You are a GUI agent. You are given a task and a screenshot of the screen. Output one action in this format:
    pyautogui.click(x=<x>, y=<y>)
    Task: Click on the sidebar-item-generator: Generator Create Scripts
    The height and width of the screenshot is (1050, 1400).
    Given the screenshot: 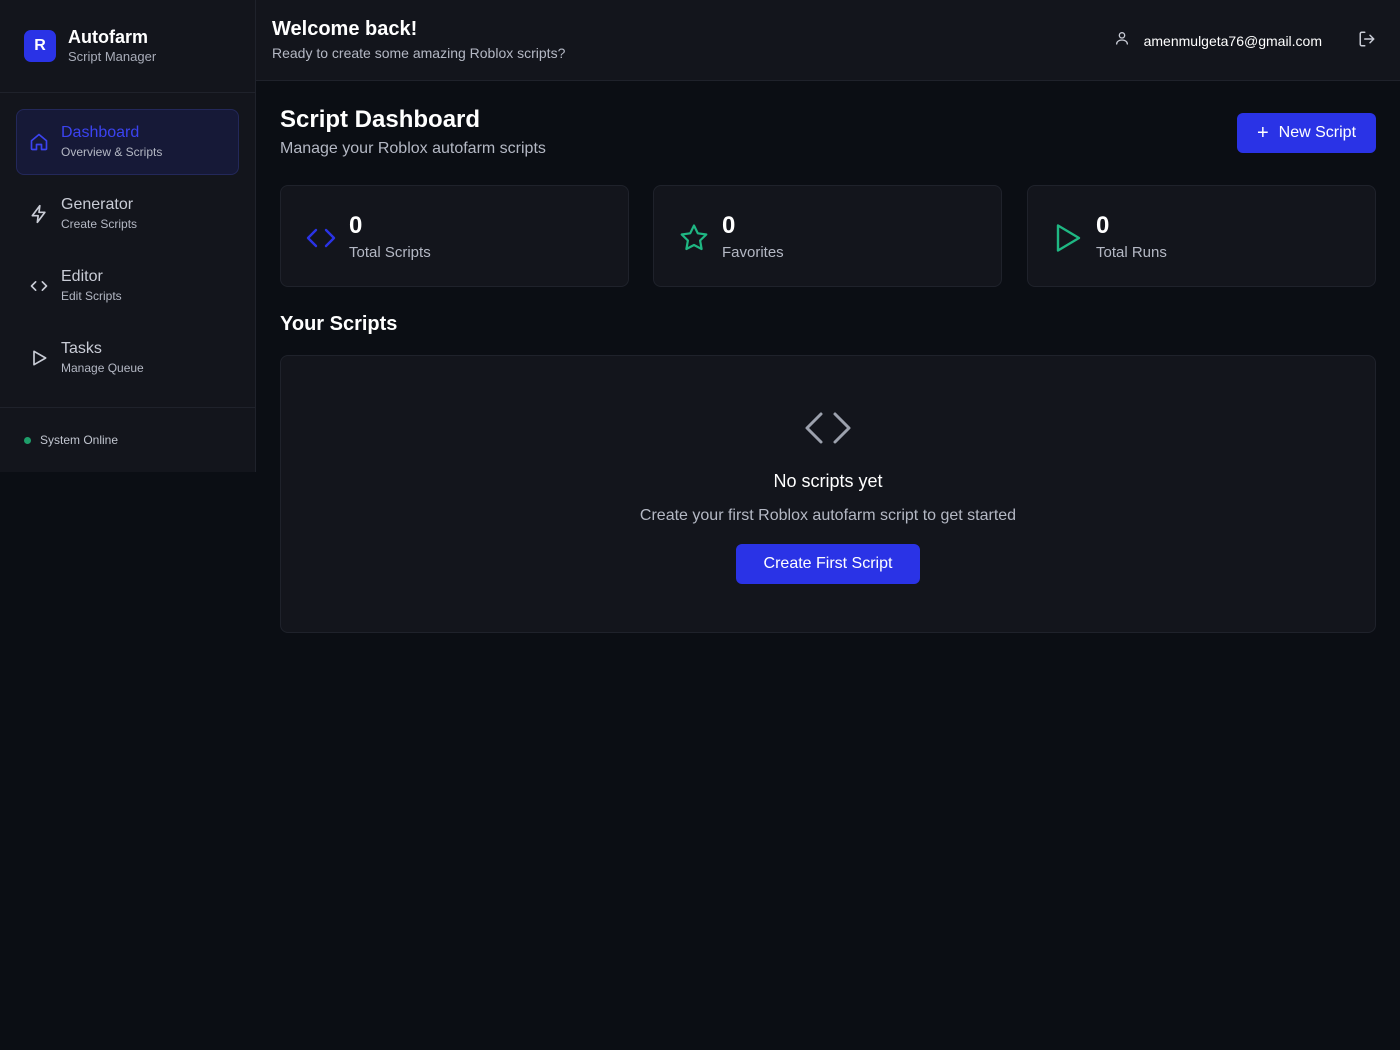 What is the action you would take?
    pyautogui.click(x=127, y=214)
    